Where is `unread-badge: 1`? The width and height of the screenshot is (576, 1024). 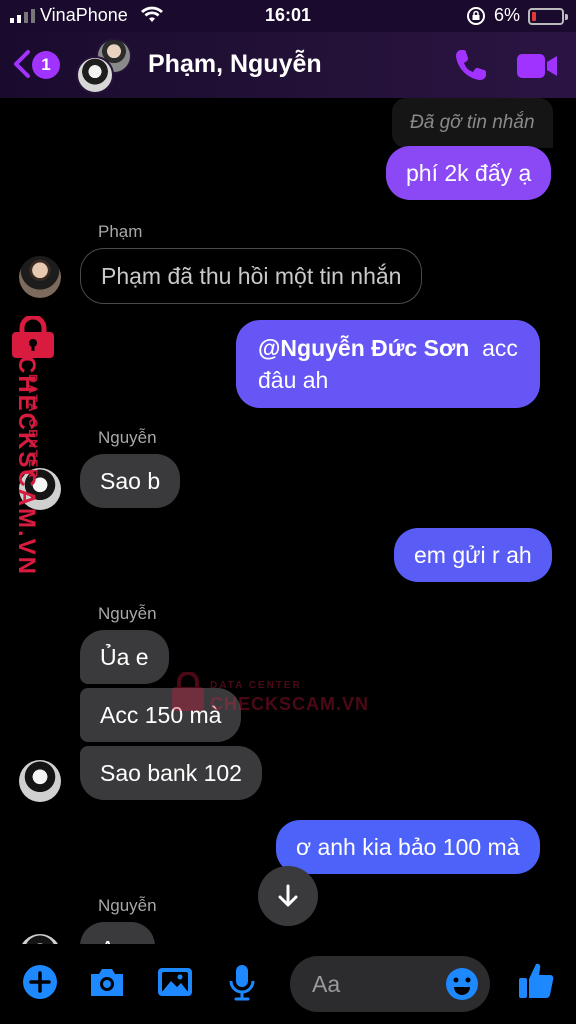 unread-badge: 1 is located at coordinates (46, 65).